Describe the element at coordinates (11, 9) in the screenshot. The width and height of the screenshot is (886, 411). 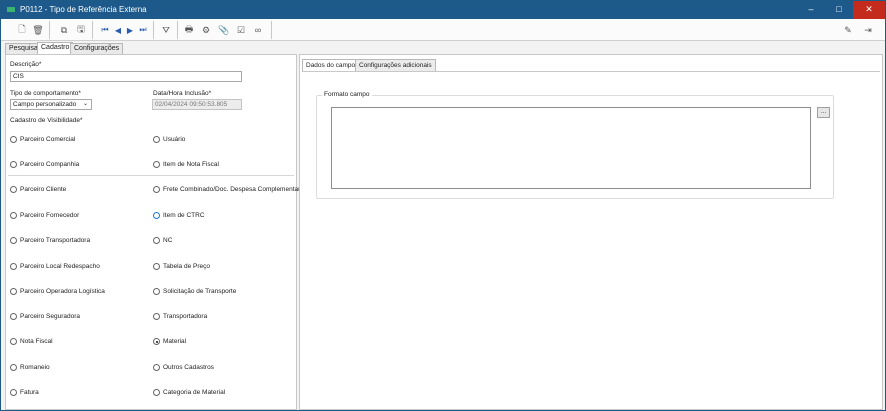
I see `app-icon` at that location.